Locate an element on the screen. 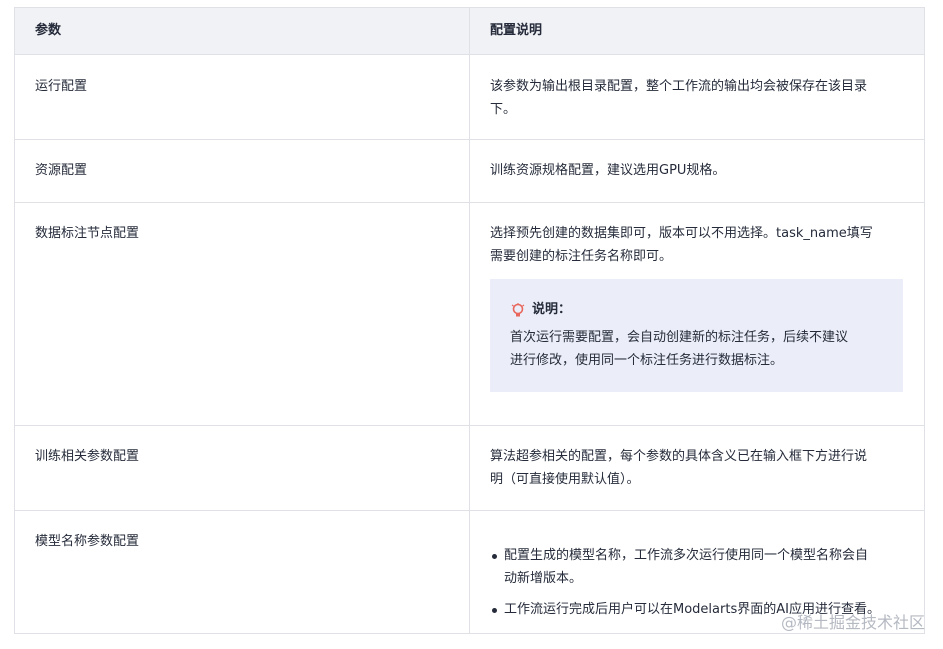  desc-line: 选择预先创建的数据集即可，版本可以不用选择。task_name填写 is located at coordinates (681, 233).